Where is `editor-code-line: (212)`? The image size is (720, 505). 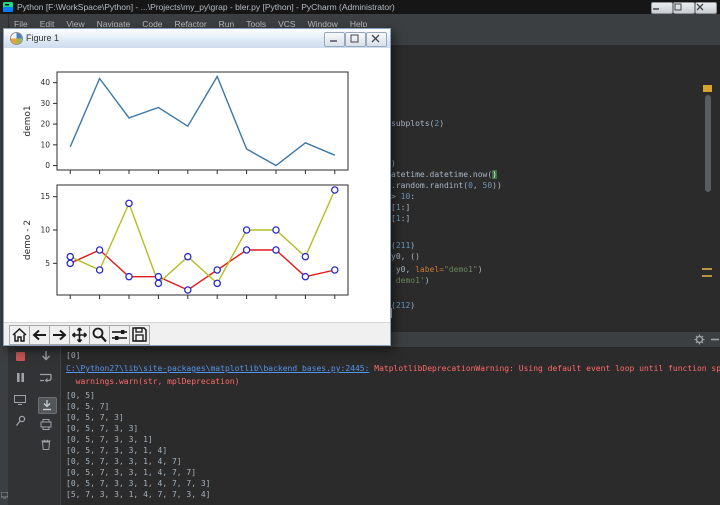
editor-code-line: (212) is located at coordinates (403, 305).